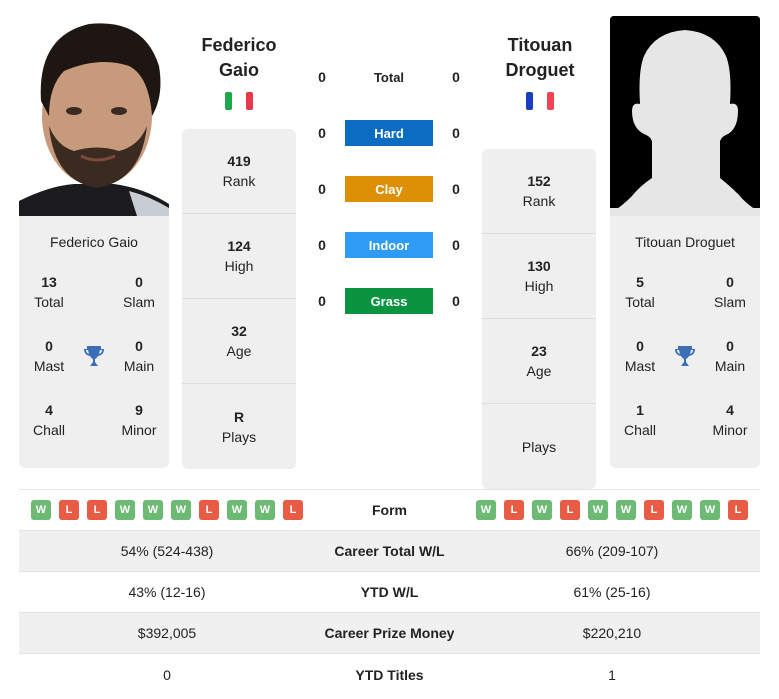 This screenshot has height=699, width=779. I want to click on player1-first-name: Federico, so click(239, 45).